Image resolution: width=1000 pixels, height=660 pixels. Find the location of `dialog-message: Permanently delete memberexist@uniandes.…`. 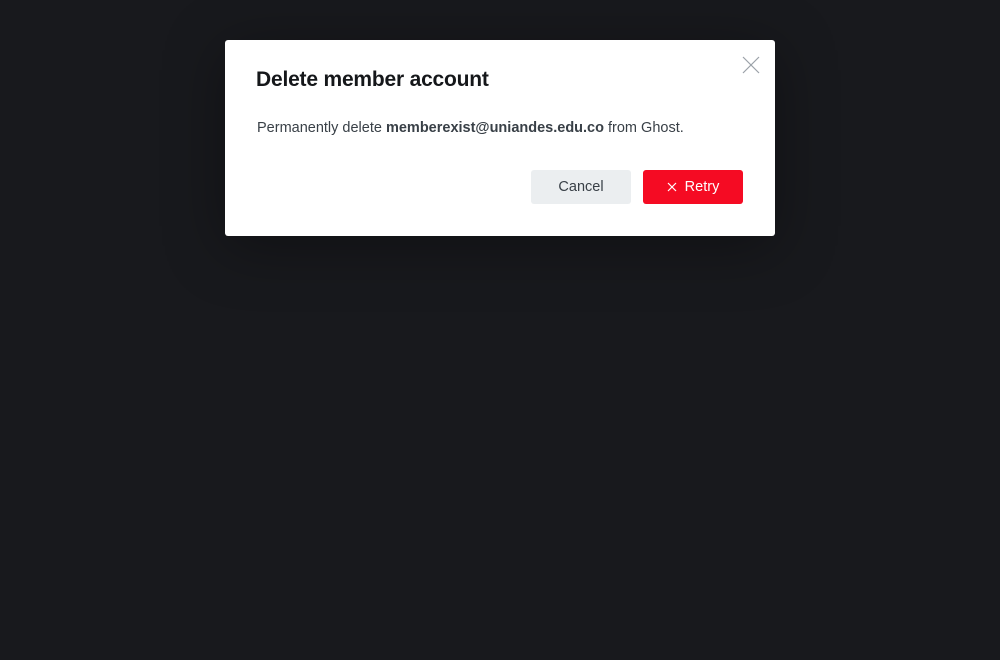

dialog-message: Permanently delete memberexist@uniandes.… is located at coordinates (470, 128).